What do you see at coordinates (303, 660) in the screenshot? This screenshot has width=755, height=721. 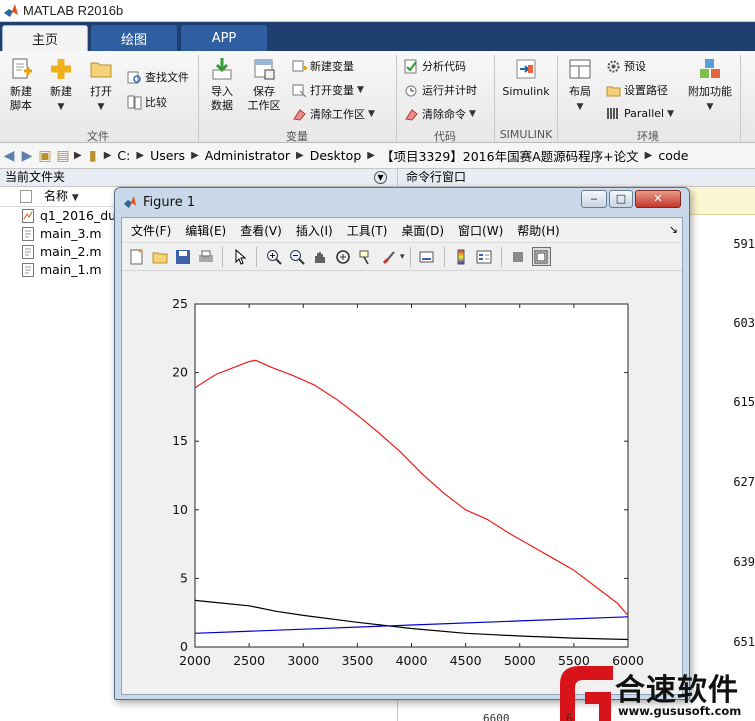 I see `x-tick-label: 3000` at bounding box center [303, 660].